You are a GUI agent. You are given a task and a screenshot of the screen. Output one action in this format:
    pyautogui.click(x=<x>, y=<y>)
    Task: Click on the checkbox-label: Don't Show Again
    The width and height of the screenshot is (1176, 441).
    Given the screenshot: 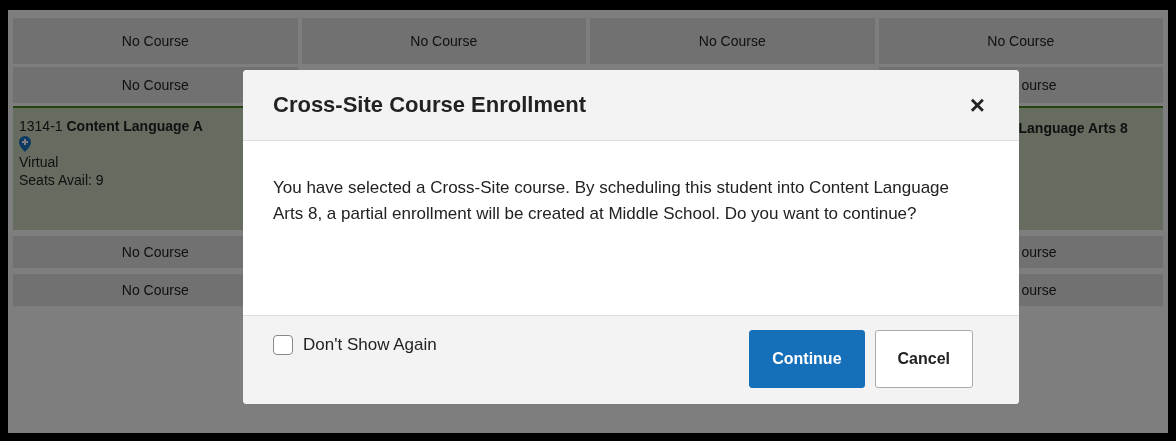 What is the action you would take?
    pyautogui.click(x=370, y=345)
    